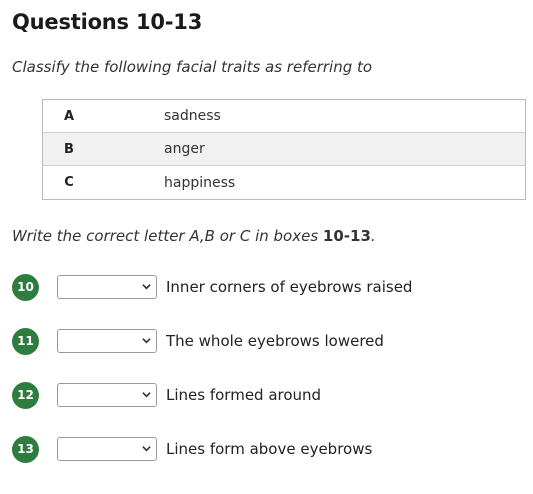  Describe the element at coordinates (25, 395) in the screenshot. I see `question-number-badge: 12` at that location.